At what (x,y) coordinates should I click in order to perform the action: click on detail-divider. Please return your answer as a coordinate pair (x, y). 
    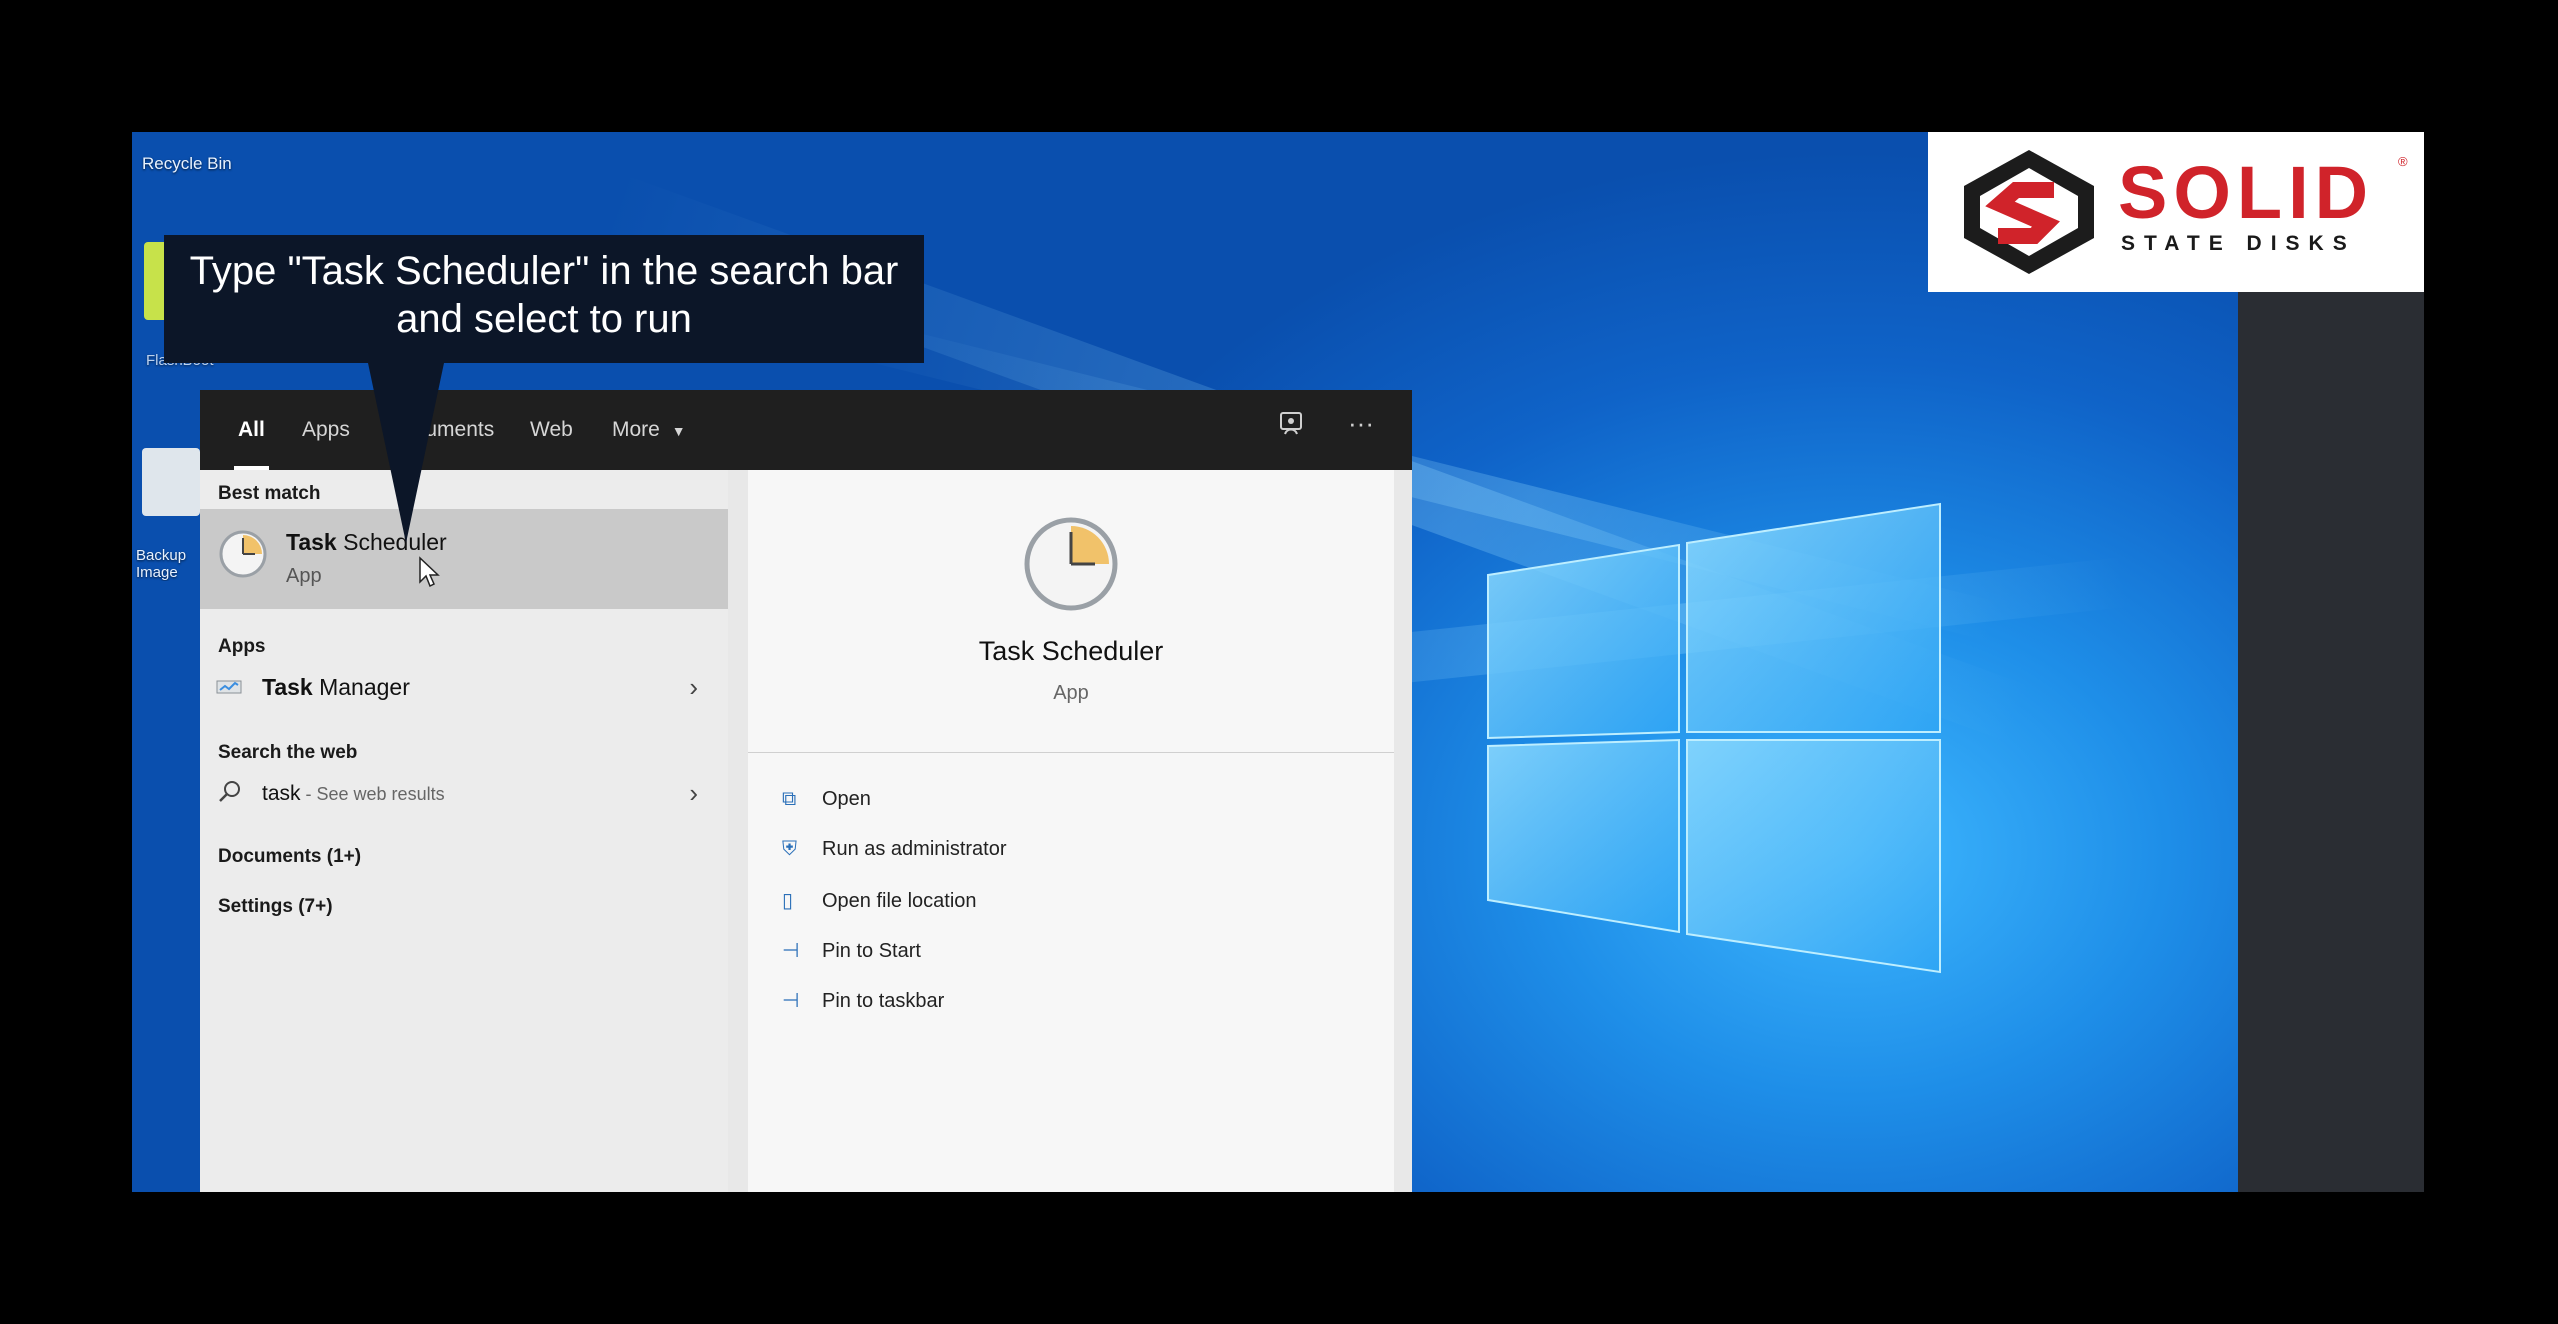
    Looking at the image, I should click on (1071, 752).